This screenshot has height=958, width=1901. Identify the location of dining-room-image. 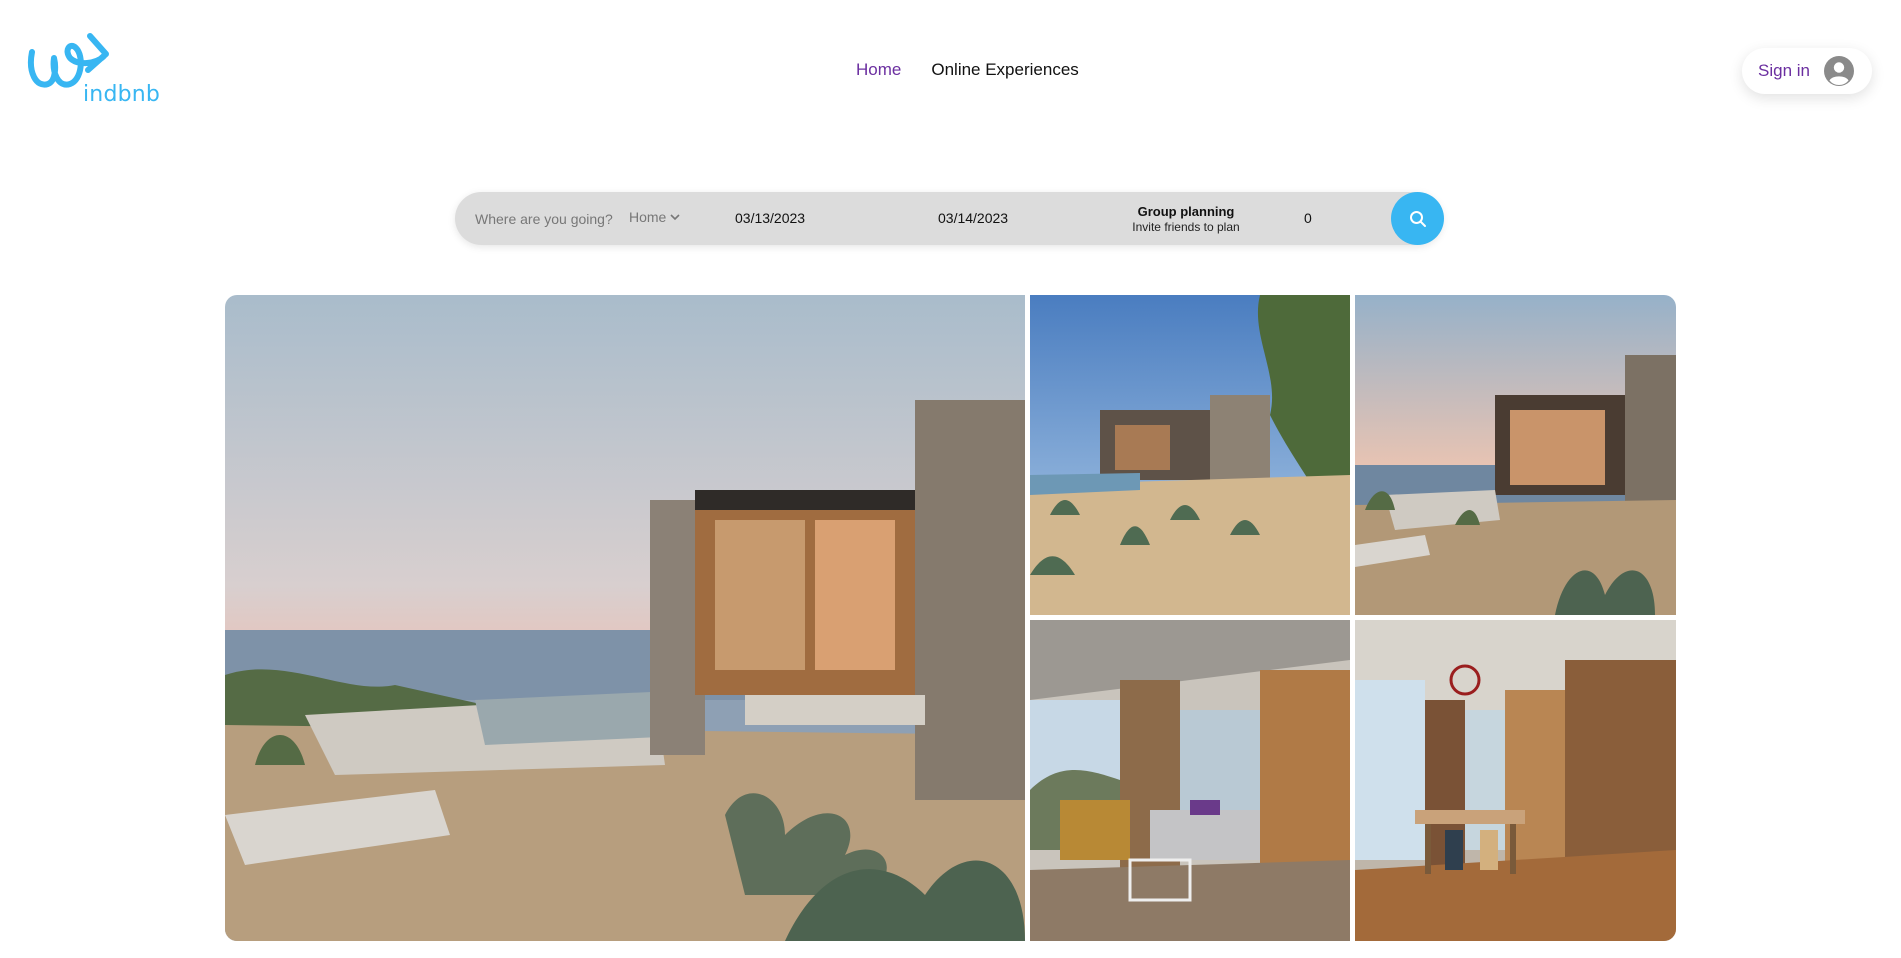
(1515, 780).